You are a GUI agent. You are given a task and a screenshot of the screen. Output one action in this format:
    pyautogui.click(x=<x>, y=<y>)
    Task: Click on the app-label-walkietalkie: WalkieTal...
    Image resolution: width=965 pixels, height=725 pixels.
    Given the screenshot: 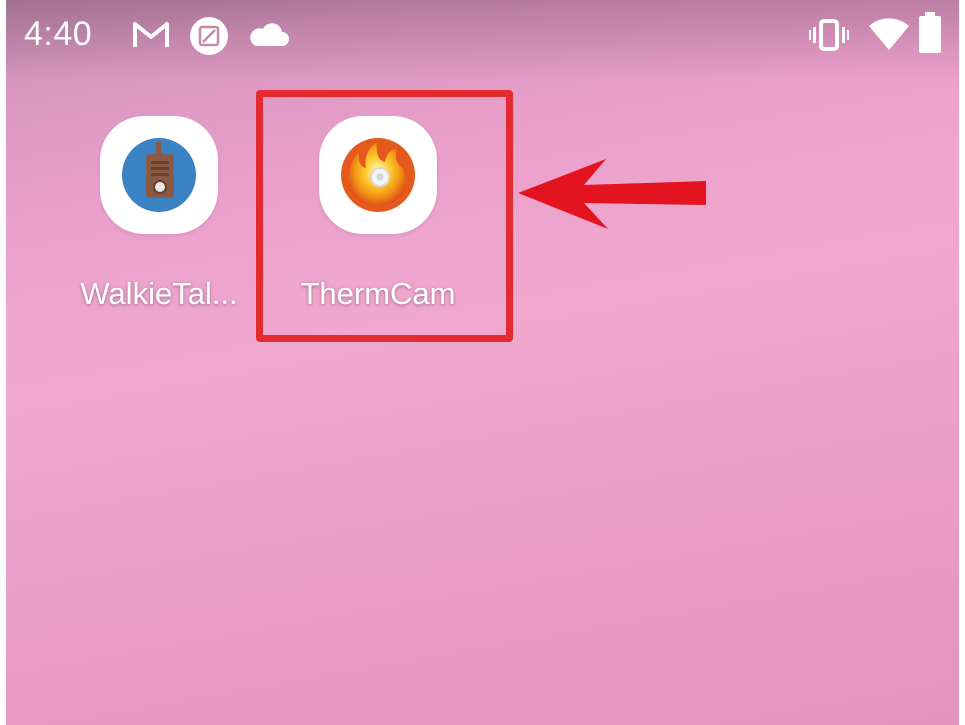 What is the action you would take?
    pyautogui.click(x=159, y=293)
    